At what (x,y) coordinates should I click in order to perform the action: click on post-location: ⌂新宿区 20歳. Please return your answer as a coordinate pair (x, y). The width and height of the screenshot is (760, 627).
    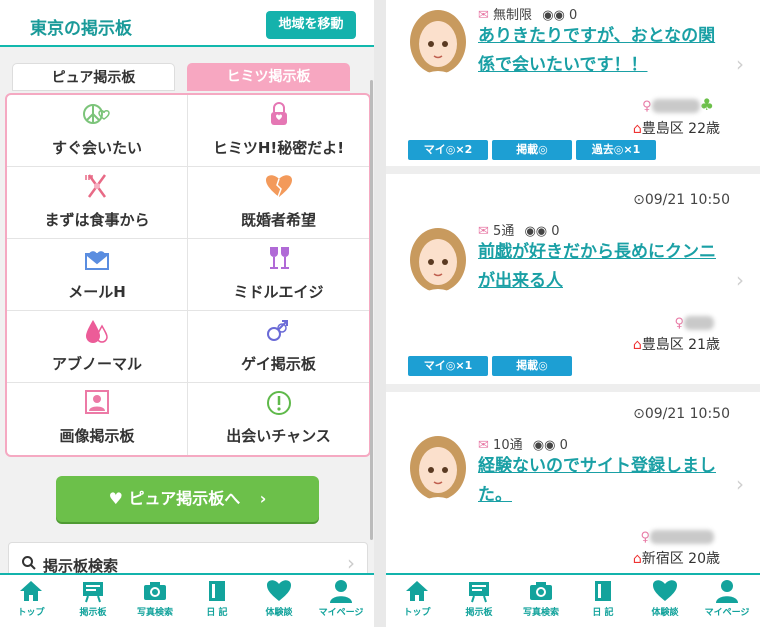
    Looking at the image, I should click on (676, 559).